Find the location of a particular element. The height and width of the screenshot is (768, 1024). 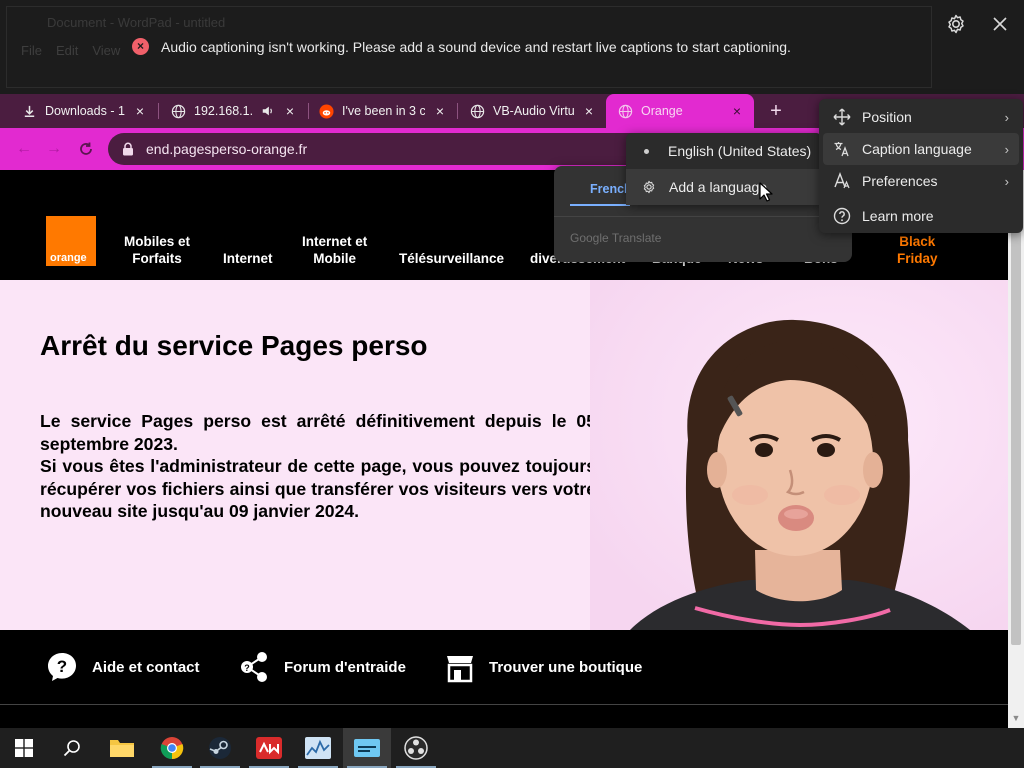

footer-boutique: Trouver une boutique is located at coordinates (543, 667).